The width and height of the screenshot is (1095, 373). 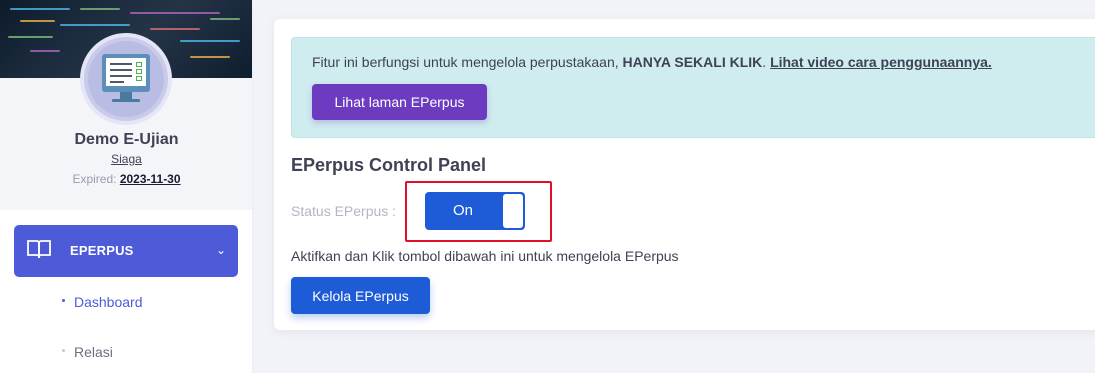 What do you see at coordinates (881, 62) in the screenshot?
I see `video-guide-link: Lihat video cara penggunaannya.` at bounding box center [881, 62].